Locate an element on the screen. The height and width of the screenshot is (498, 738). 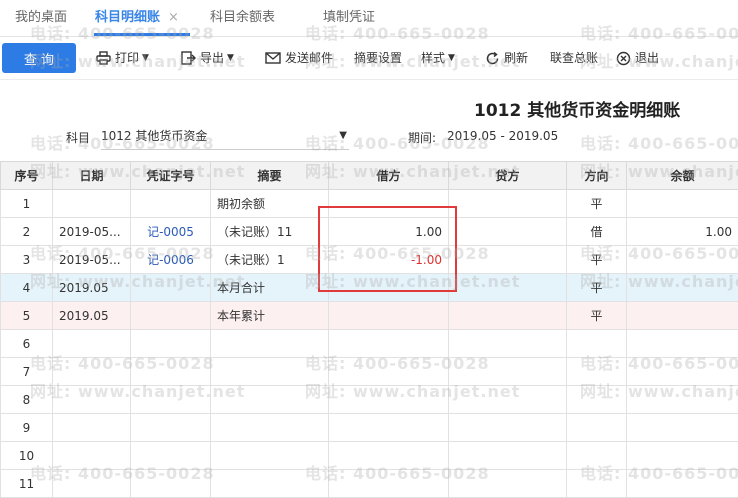
table-row-year-total: 5 2019.05 本年累计 平 is located at coordinates (369, 316).